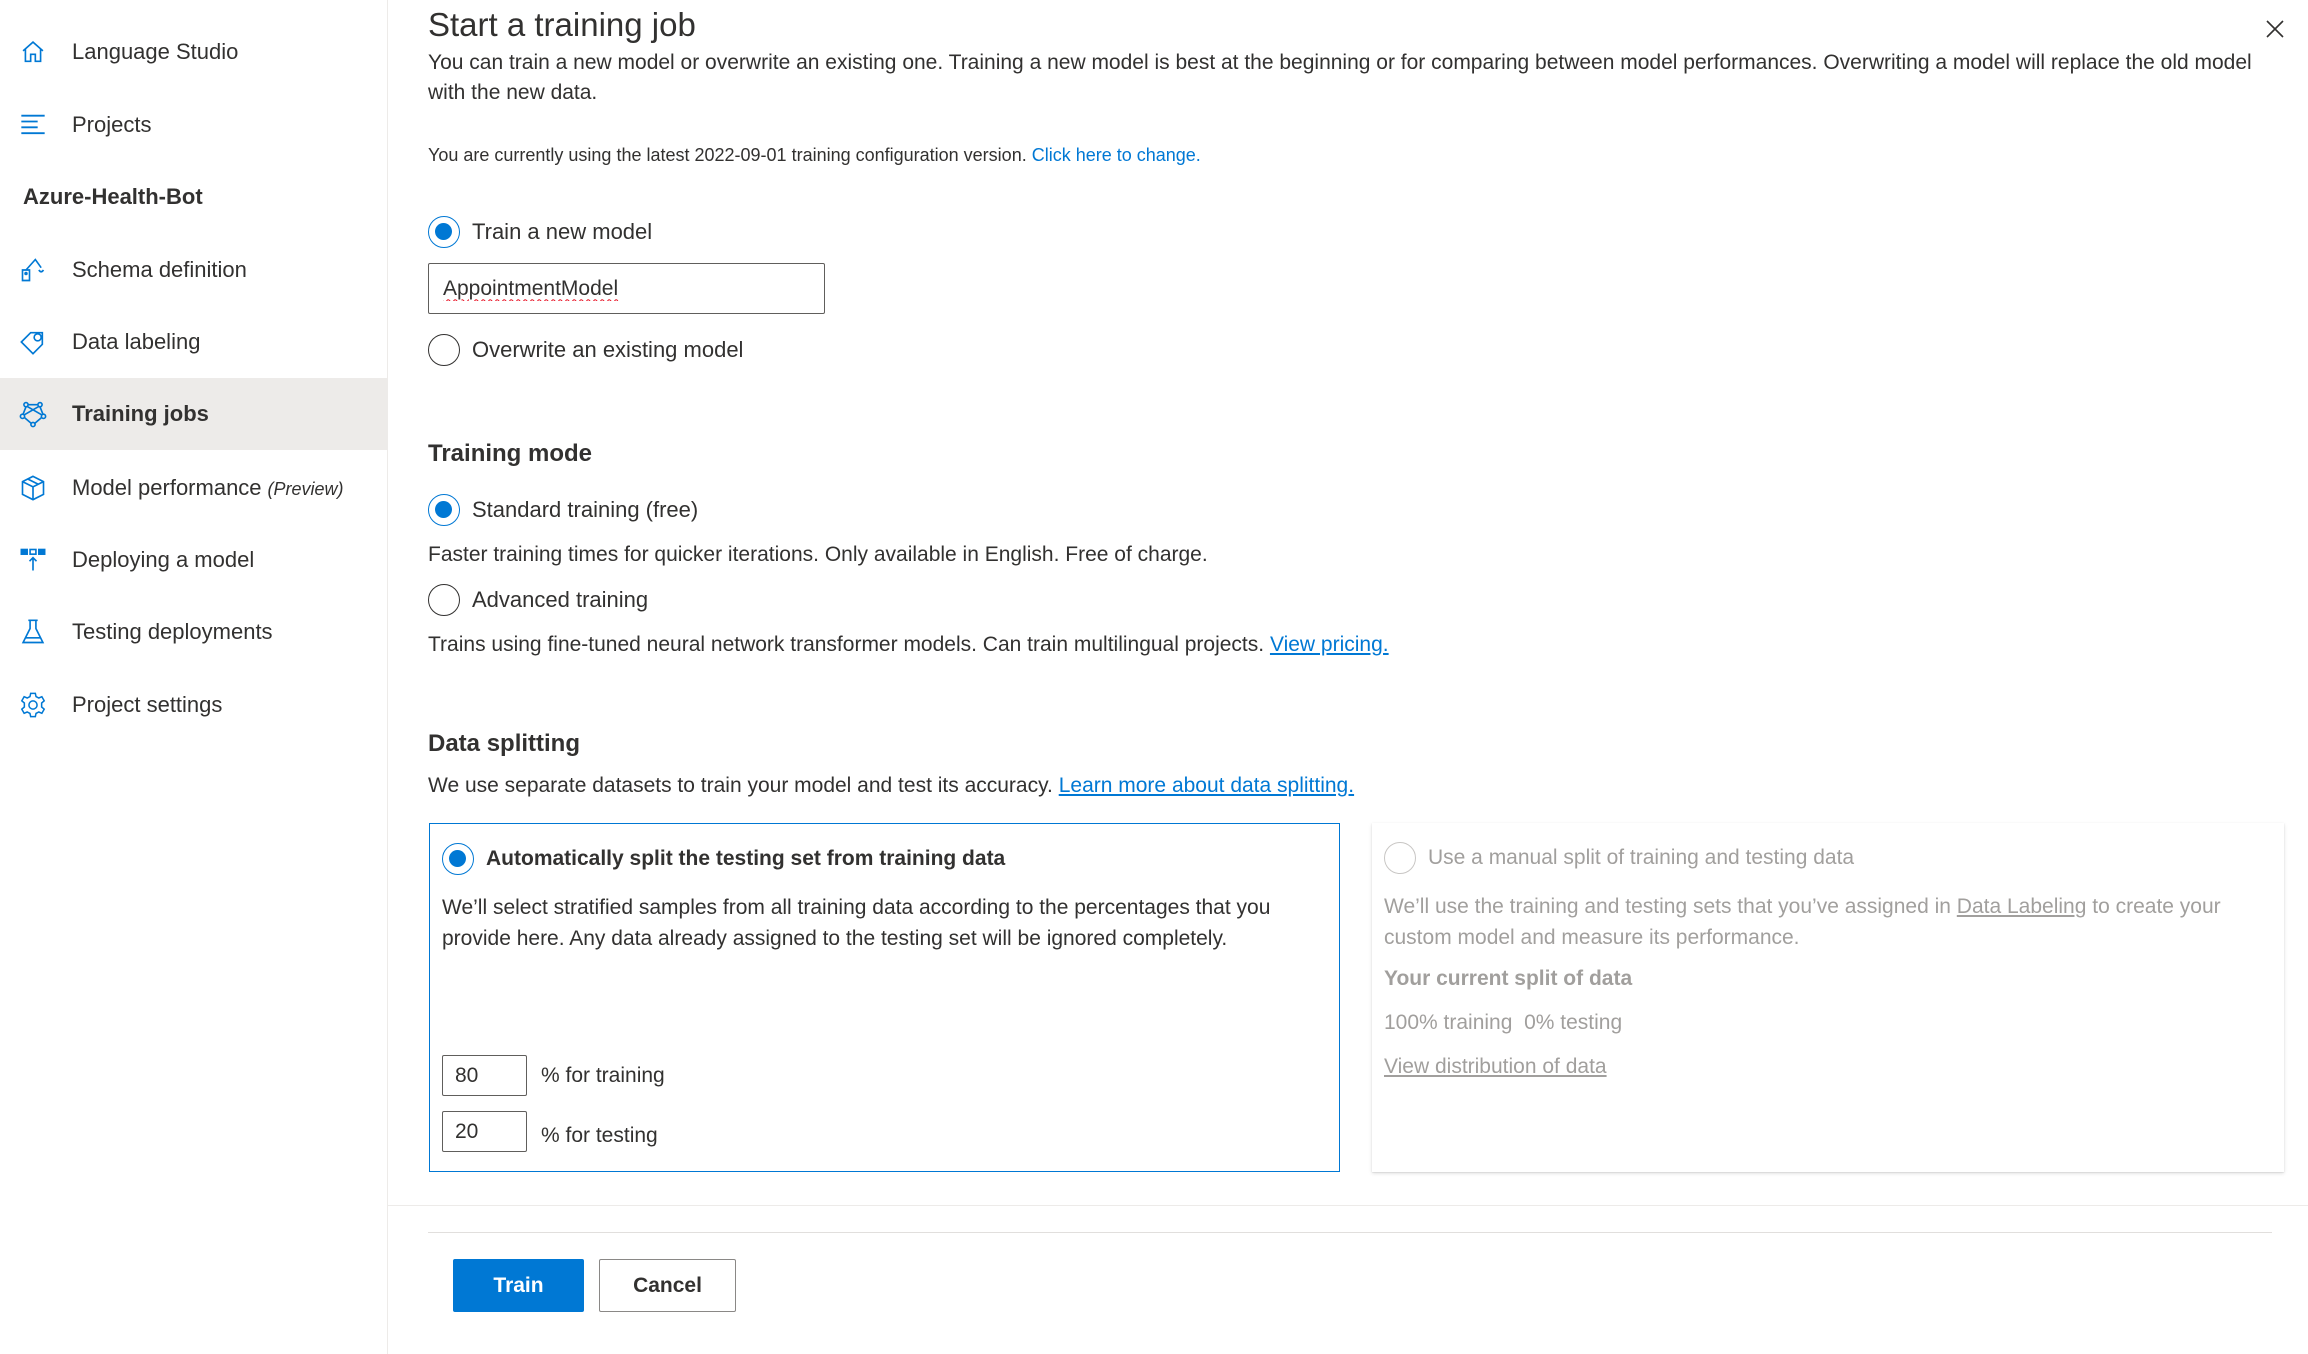 Image resolution: width=2308 pixels, height=1354 pixels. What do you see at coordinates (2022, 906) in the screenshot?
I see `data-labeling-link: Data Labeling` at bounding box center [2022, 906].